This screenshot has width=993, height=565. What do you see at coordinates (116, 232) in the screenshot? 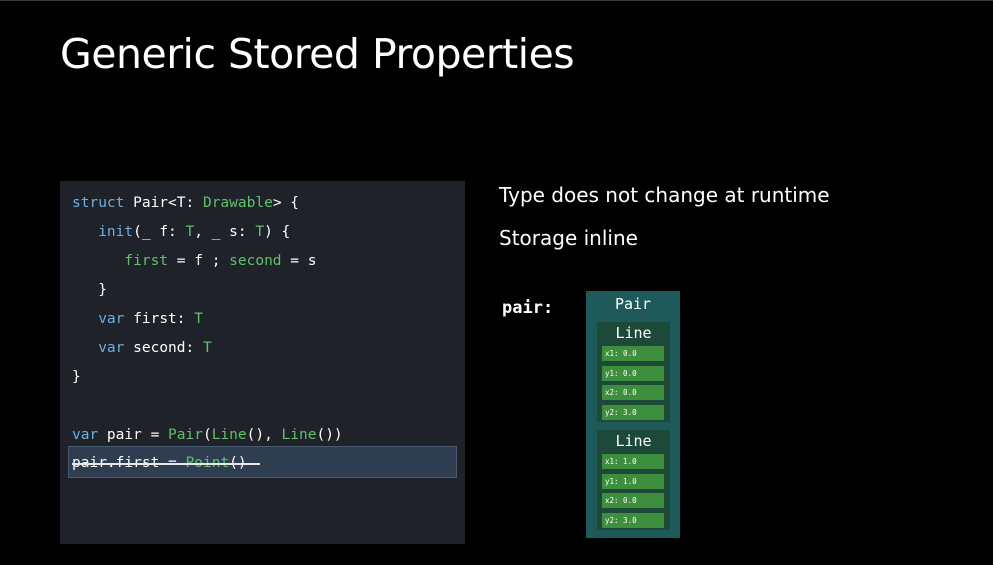
I see `keyword-init: init` at bounding box center [116, 232].